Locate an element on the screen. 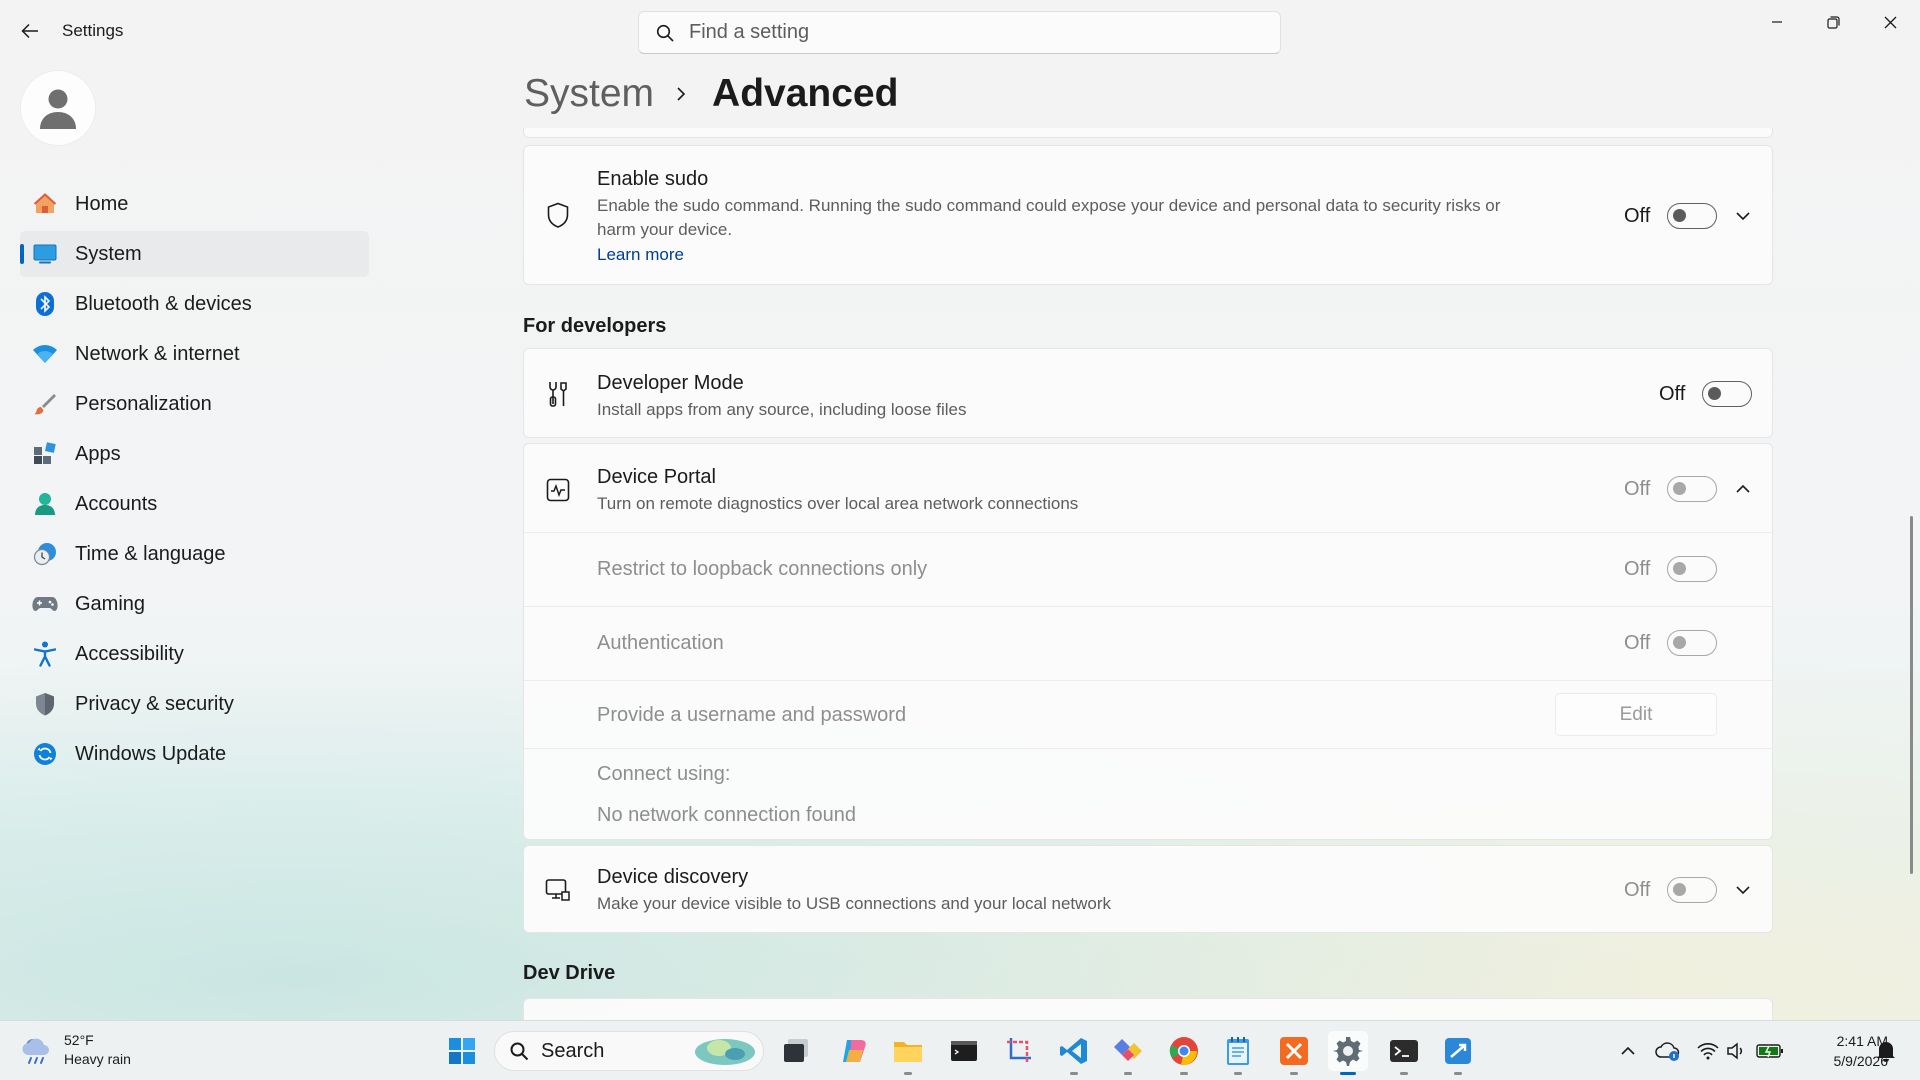  taskbar-search: Search is located at coordinates (629, 1051).